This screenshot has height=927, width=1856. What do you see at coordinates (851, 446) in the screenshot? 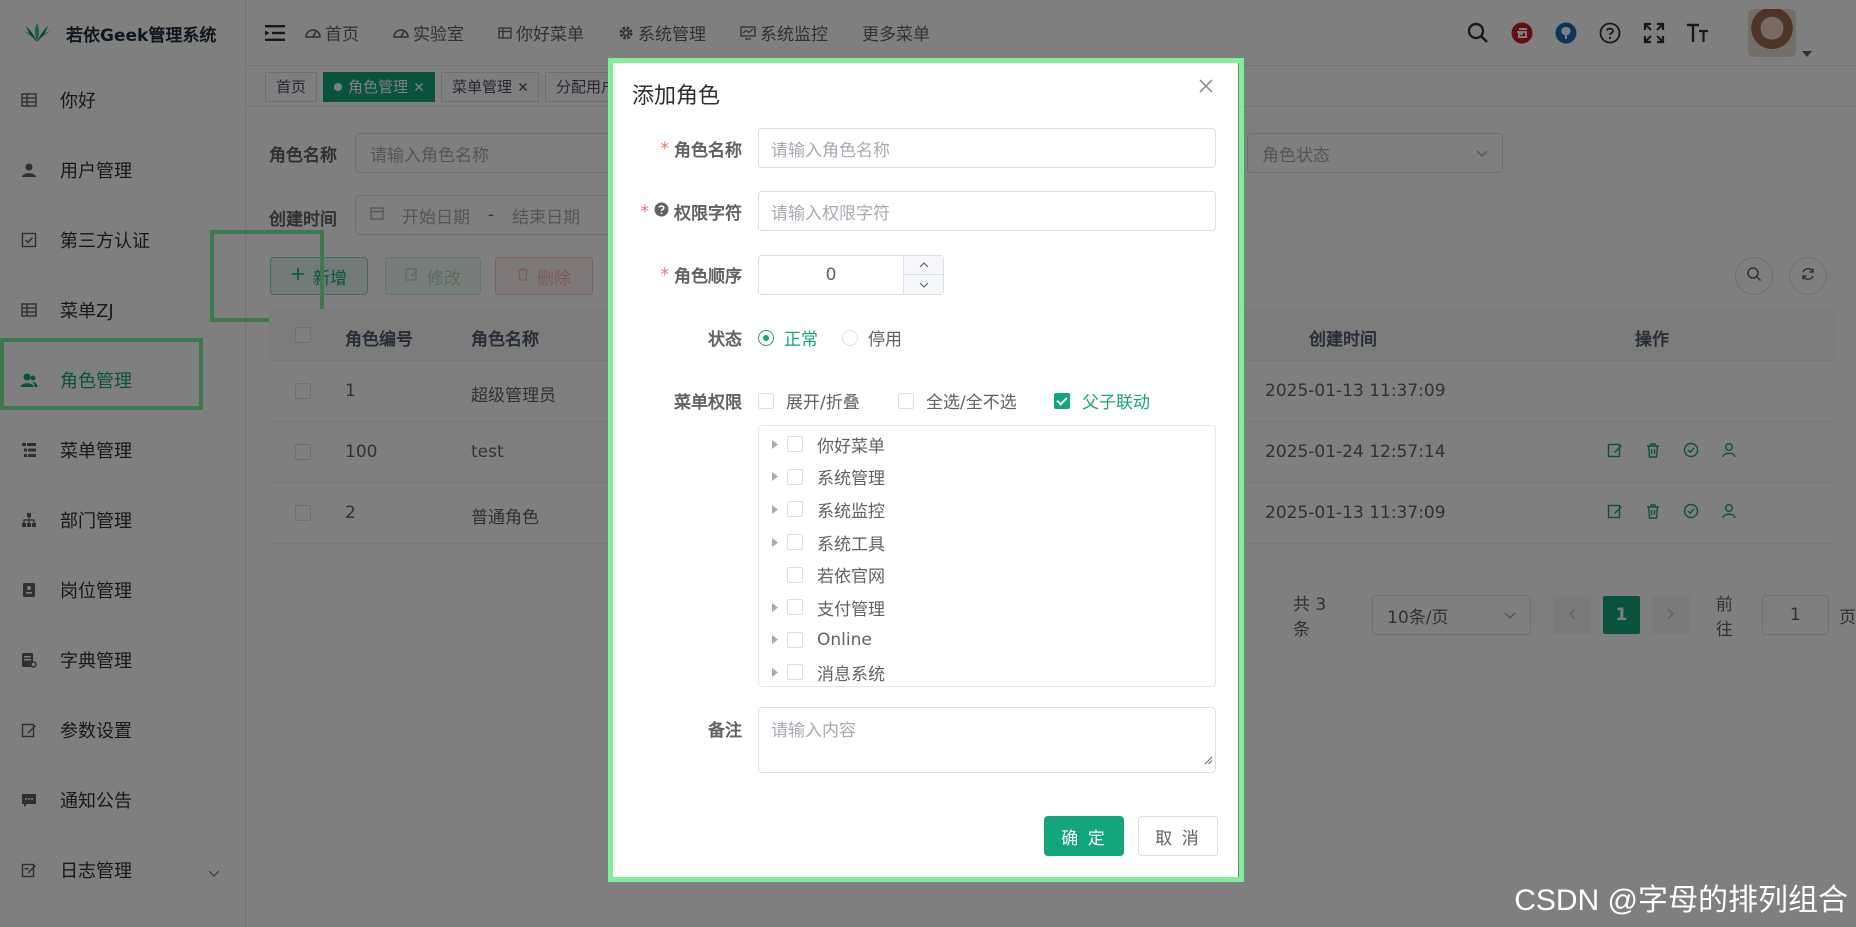
I see `tree-node-label: 你好菜单` at bounding box center [851, 446].